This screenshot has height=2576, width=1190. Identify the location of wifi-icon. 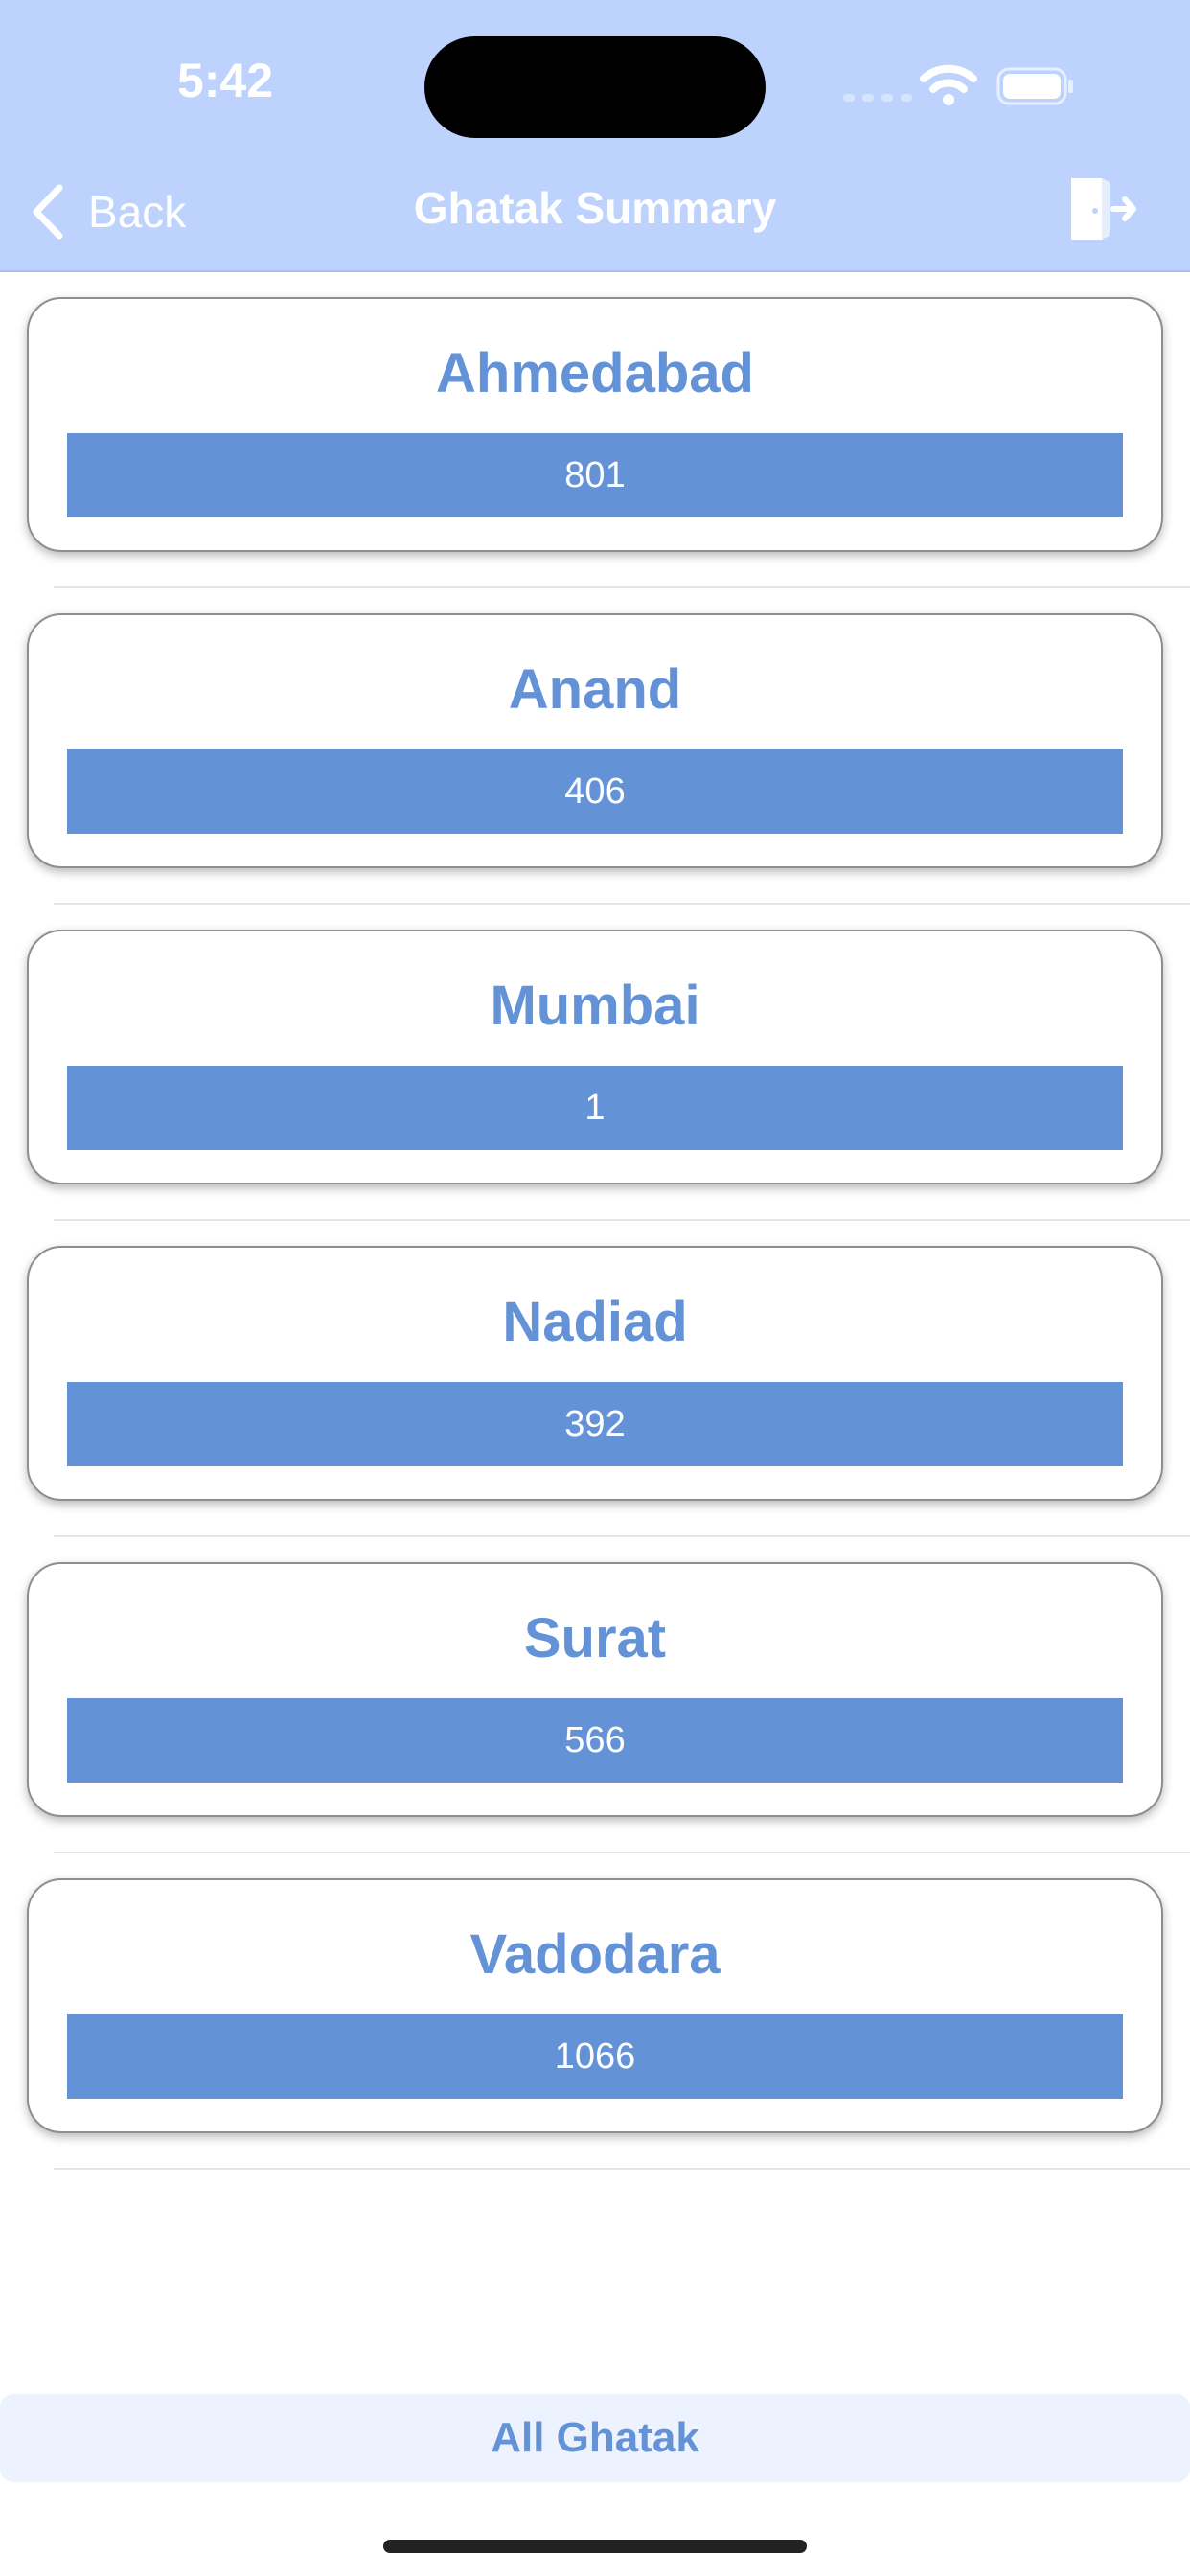
(949, 85).